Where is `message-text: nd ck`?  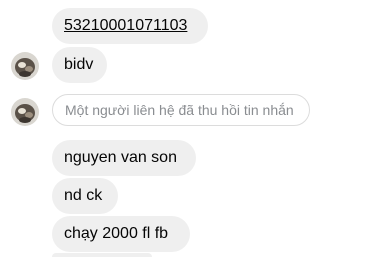
message-text: nd ck is located at coordinates (83, 195).